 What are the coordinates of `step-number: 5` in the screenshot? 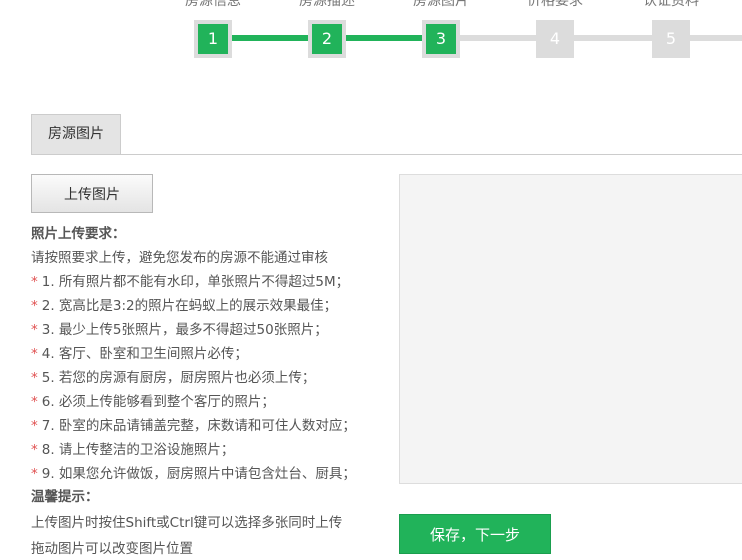 It's located at (671, 39).